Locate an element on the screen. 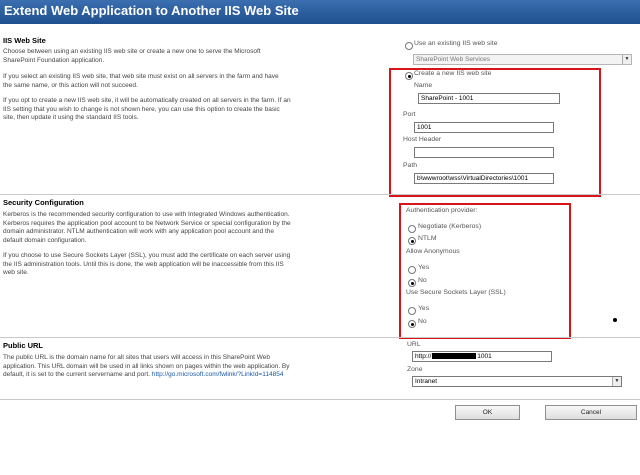 This screenshot has width=640, height=475. zone-label: Zone is located at coordinates (415, 369).